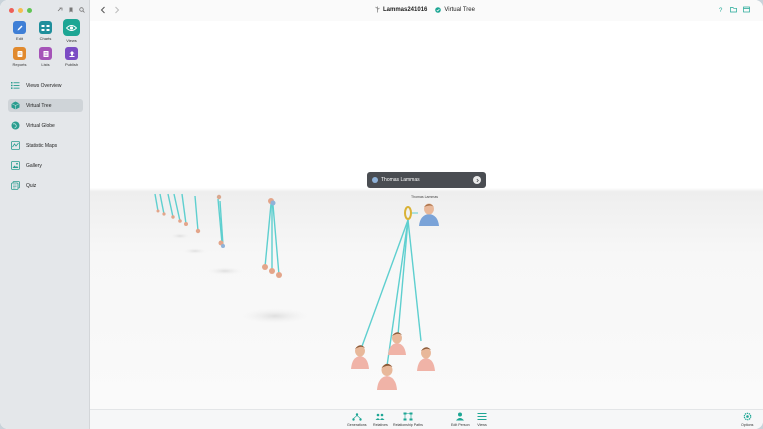 The height and width of the screenshot is (429, 763). I want to click on generations-icon, so click(357, 416).